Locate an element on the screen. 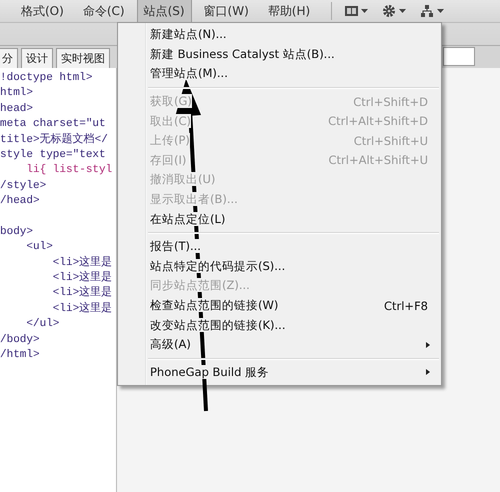  code-line: /style> is located at coordinates (23, 186).